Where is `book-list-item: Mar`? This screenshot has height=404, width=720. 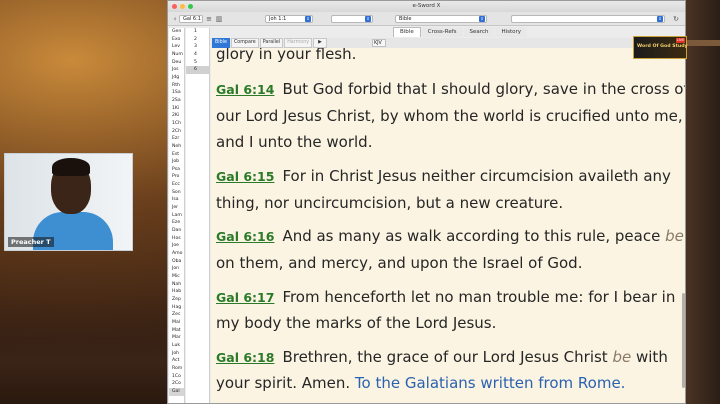 book-list-item: Mar is located at coordinates (176, 338).